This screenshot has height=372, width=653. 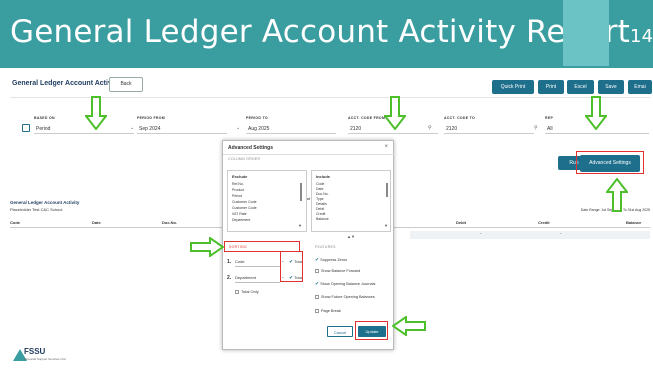 I want to click on total-only-label: Total Only, so click(x=250, y=291).